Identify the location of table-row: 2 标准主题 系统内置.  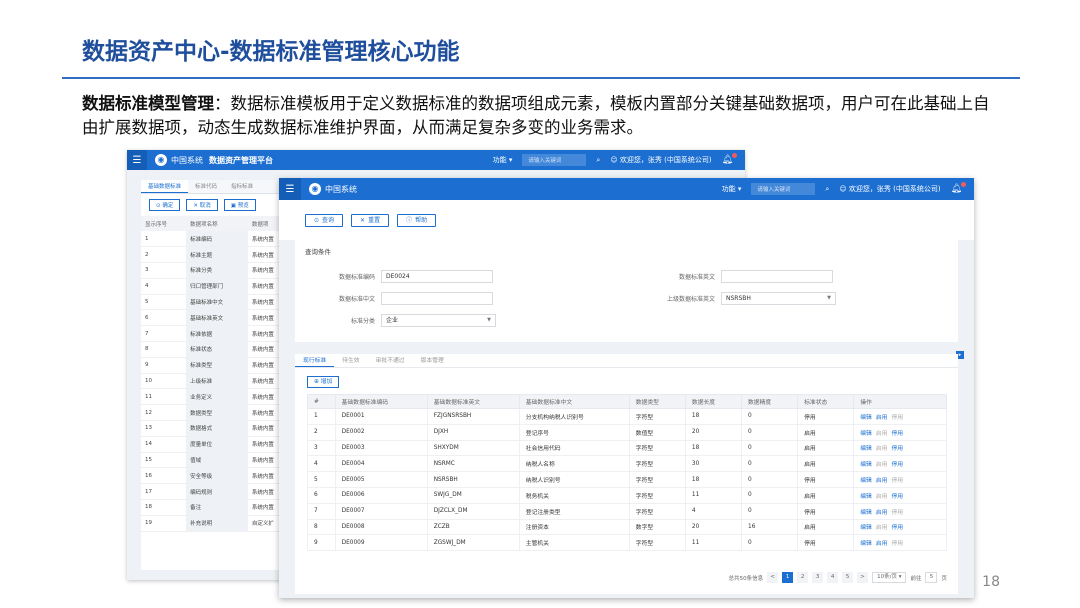
(217, 255).